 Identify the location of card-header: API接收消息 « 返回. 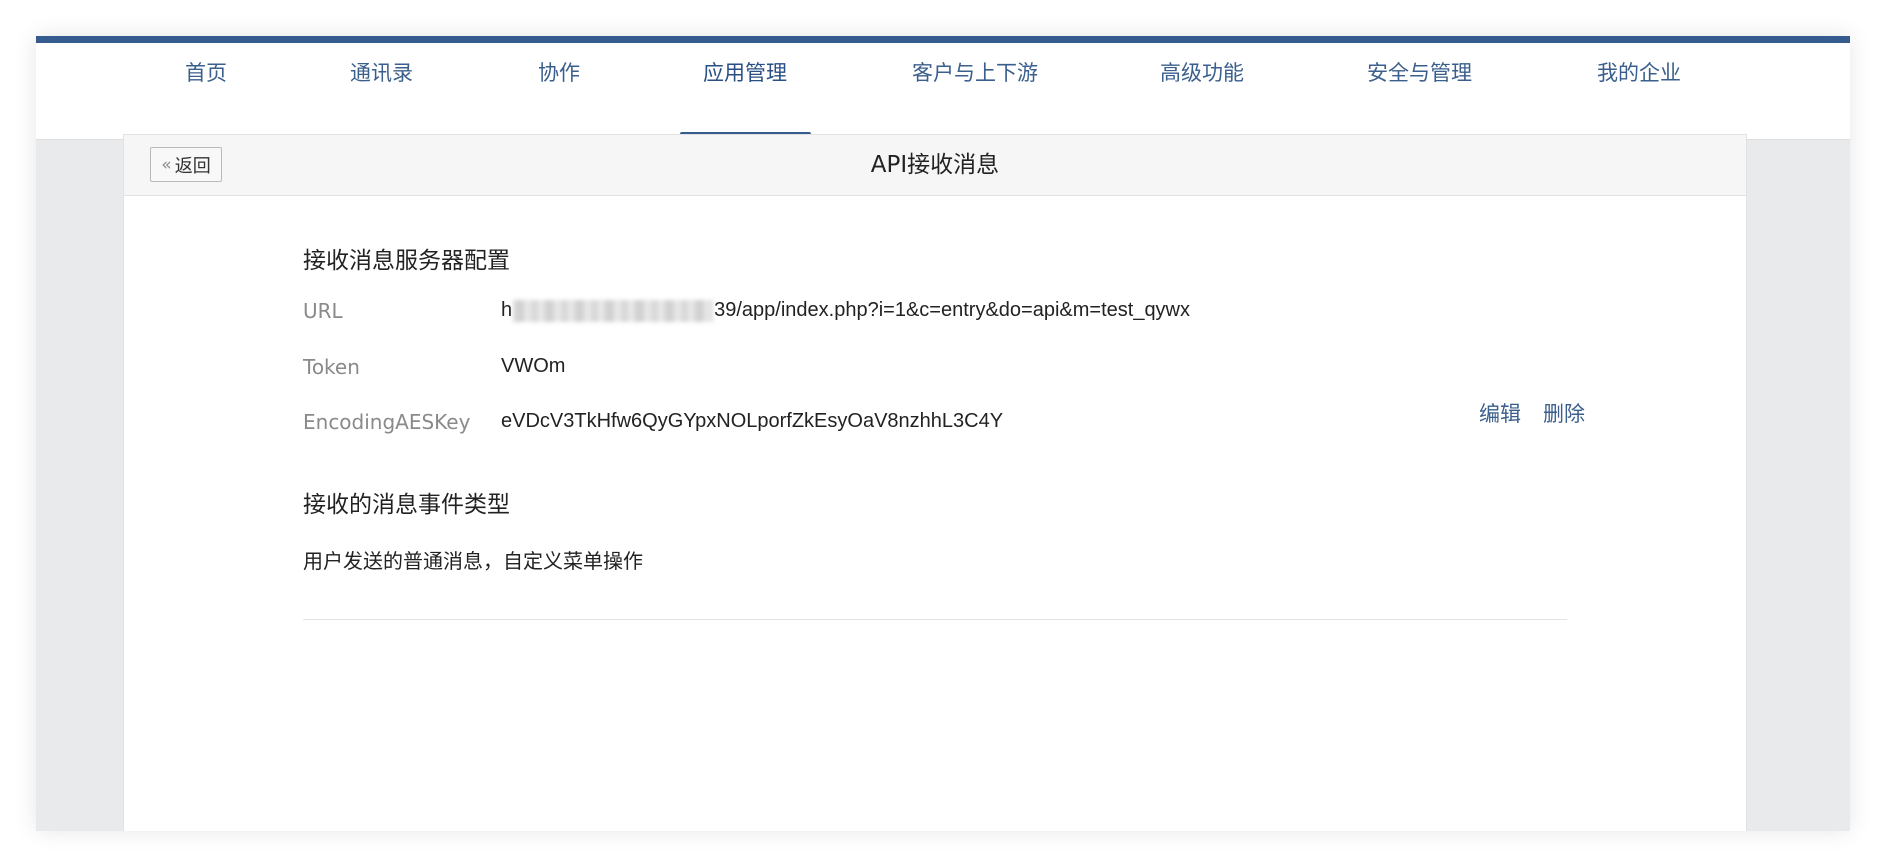
(935, 165).